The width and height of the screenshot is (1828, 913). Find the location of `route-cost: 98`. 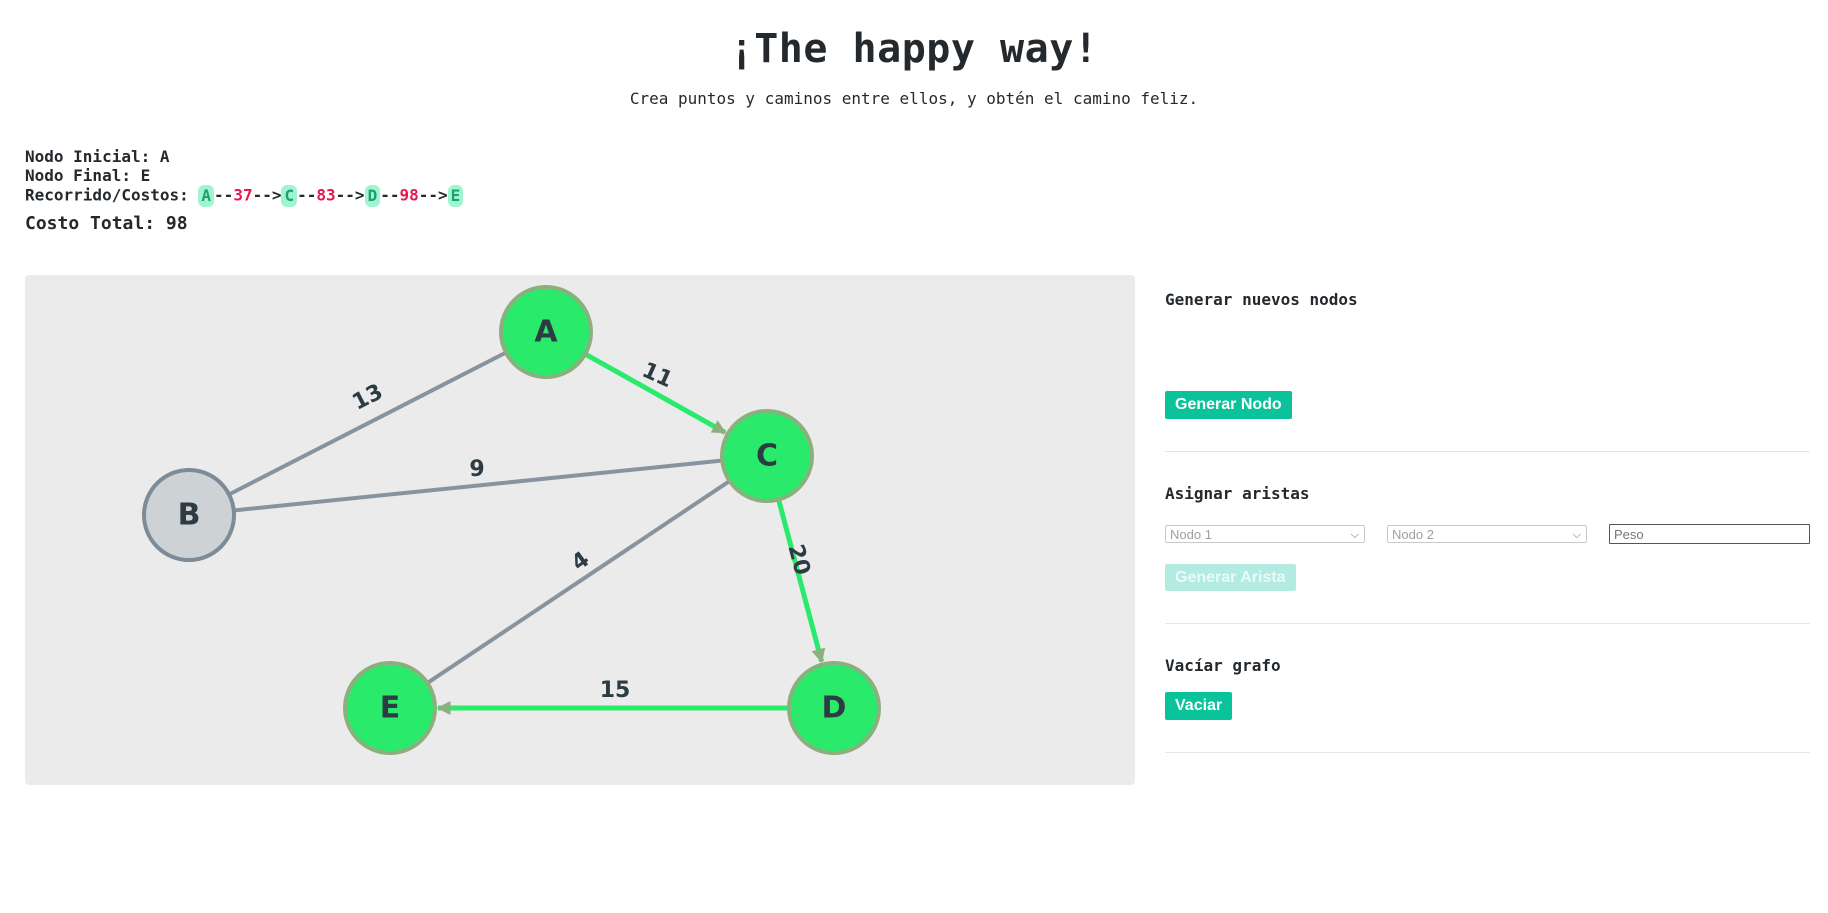

route-cost: 98 is located at coordinates (409, 195).